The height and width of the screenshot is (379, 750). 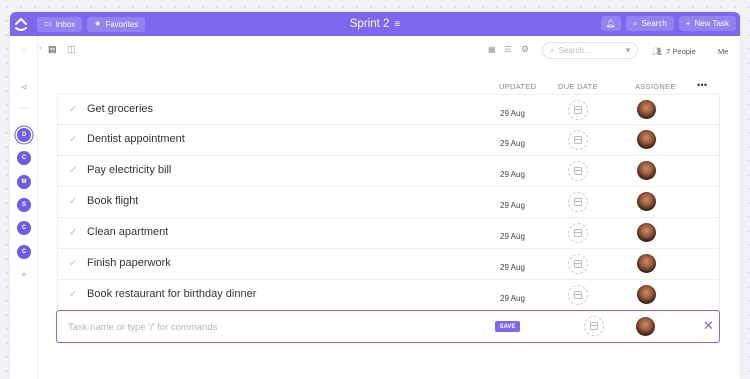 I want to click on sidebar-avatar: S, so click(x=24, y=205).